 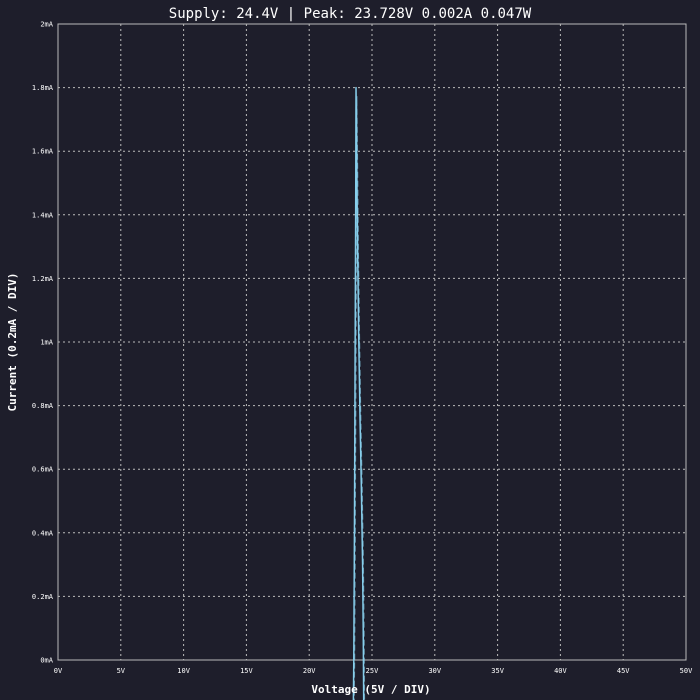 What do you see at coordinates (58, 671) in the screenshot?
I see `x-tick-label: 0V` at bounding box center [58, 671].